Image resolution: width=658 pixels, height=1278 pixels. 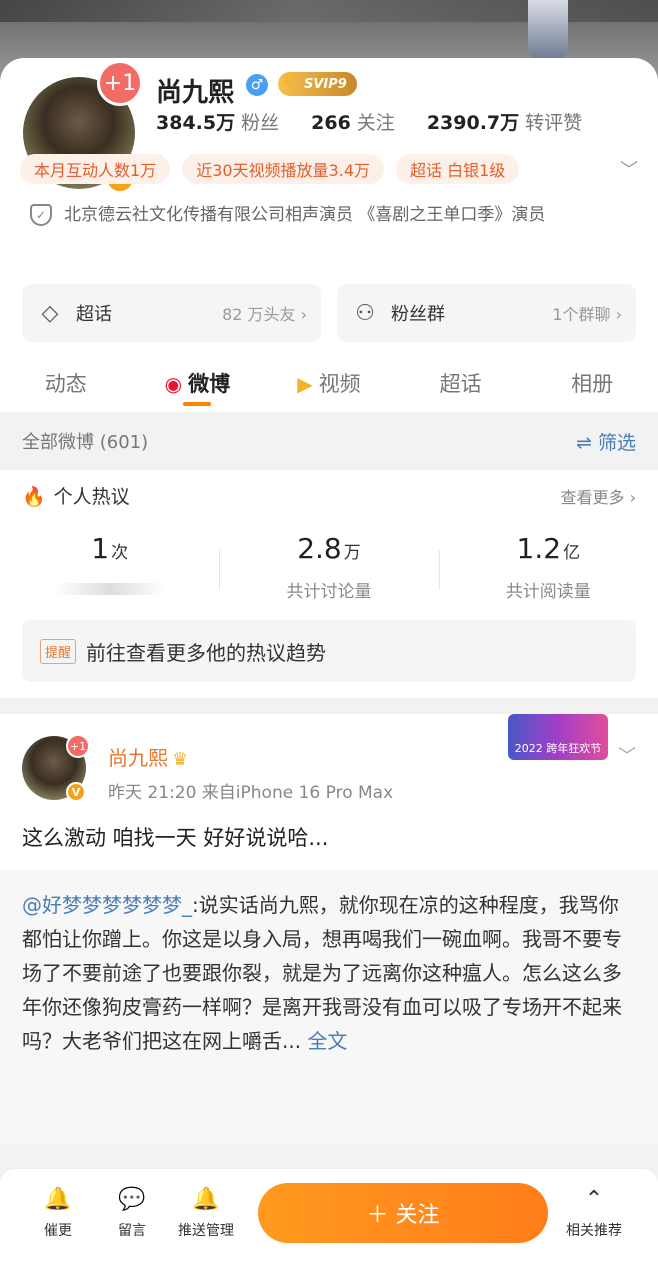 What do you see at coordinates (587, 314) in the screenshot?
I see `card-meta: 1个群聊 ›` at bounding box center [587, 314].